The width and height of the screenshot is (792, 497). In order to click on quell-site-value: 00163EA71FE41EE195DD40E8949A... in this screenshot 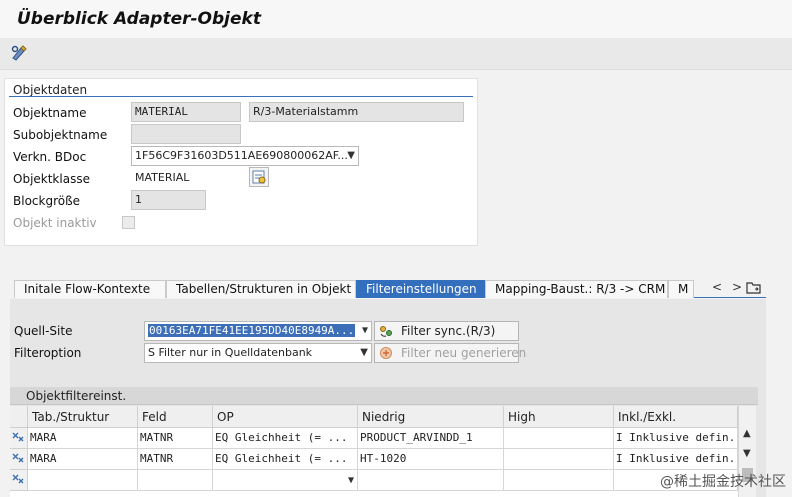, I will do `click(252, 330)`.